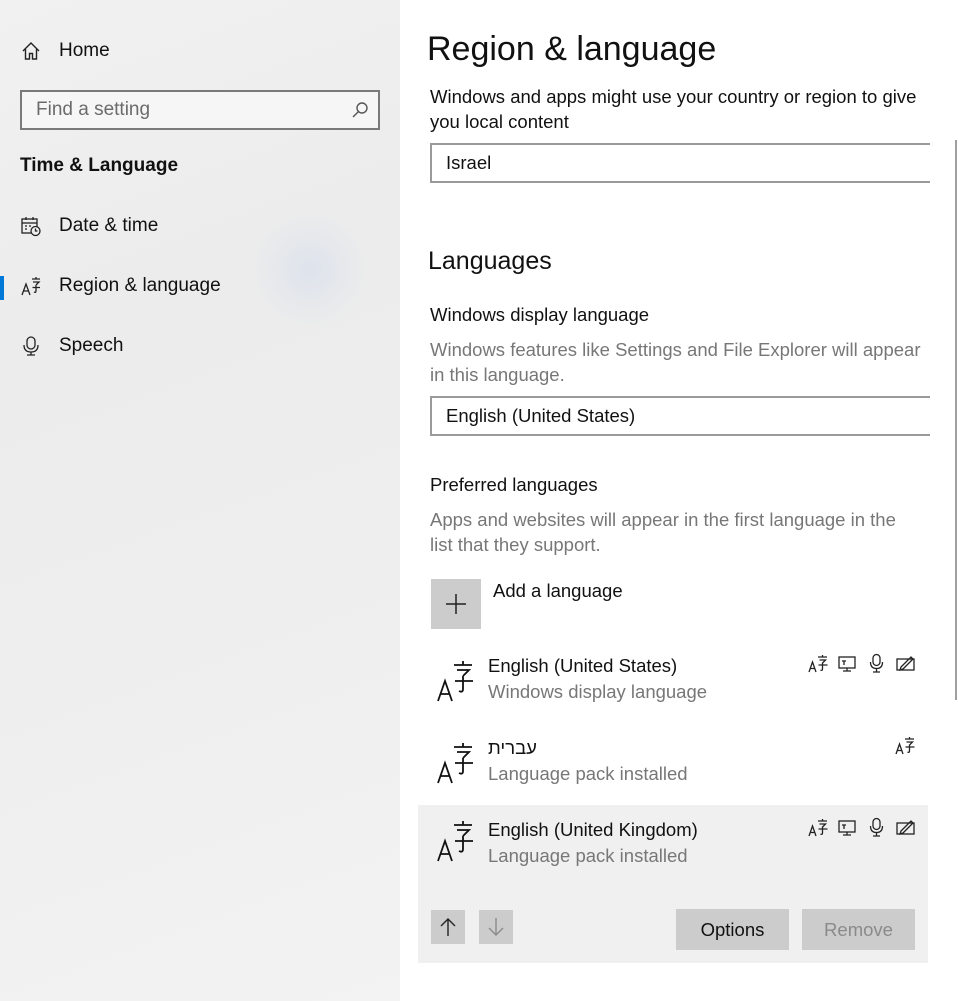 This screenshot has width=958, height=1001. I want to click on move-down-button, so click(496, 927).